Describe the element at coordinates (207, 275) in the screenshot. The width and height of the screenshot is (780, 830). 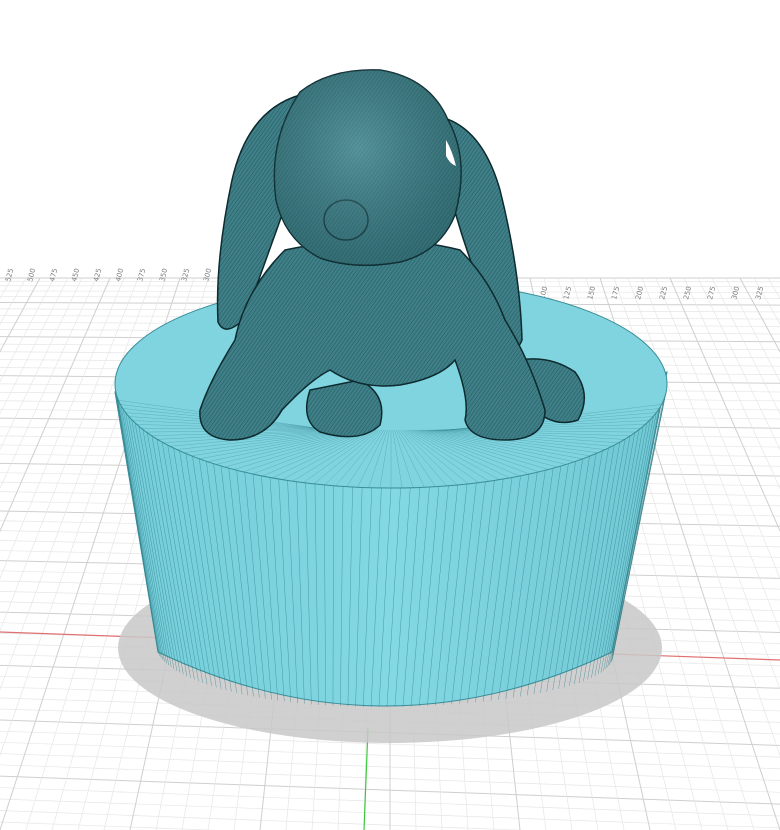
I see `ruler-label: 300` at that location.